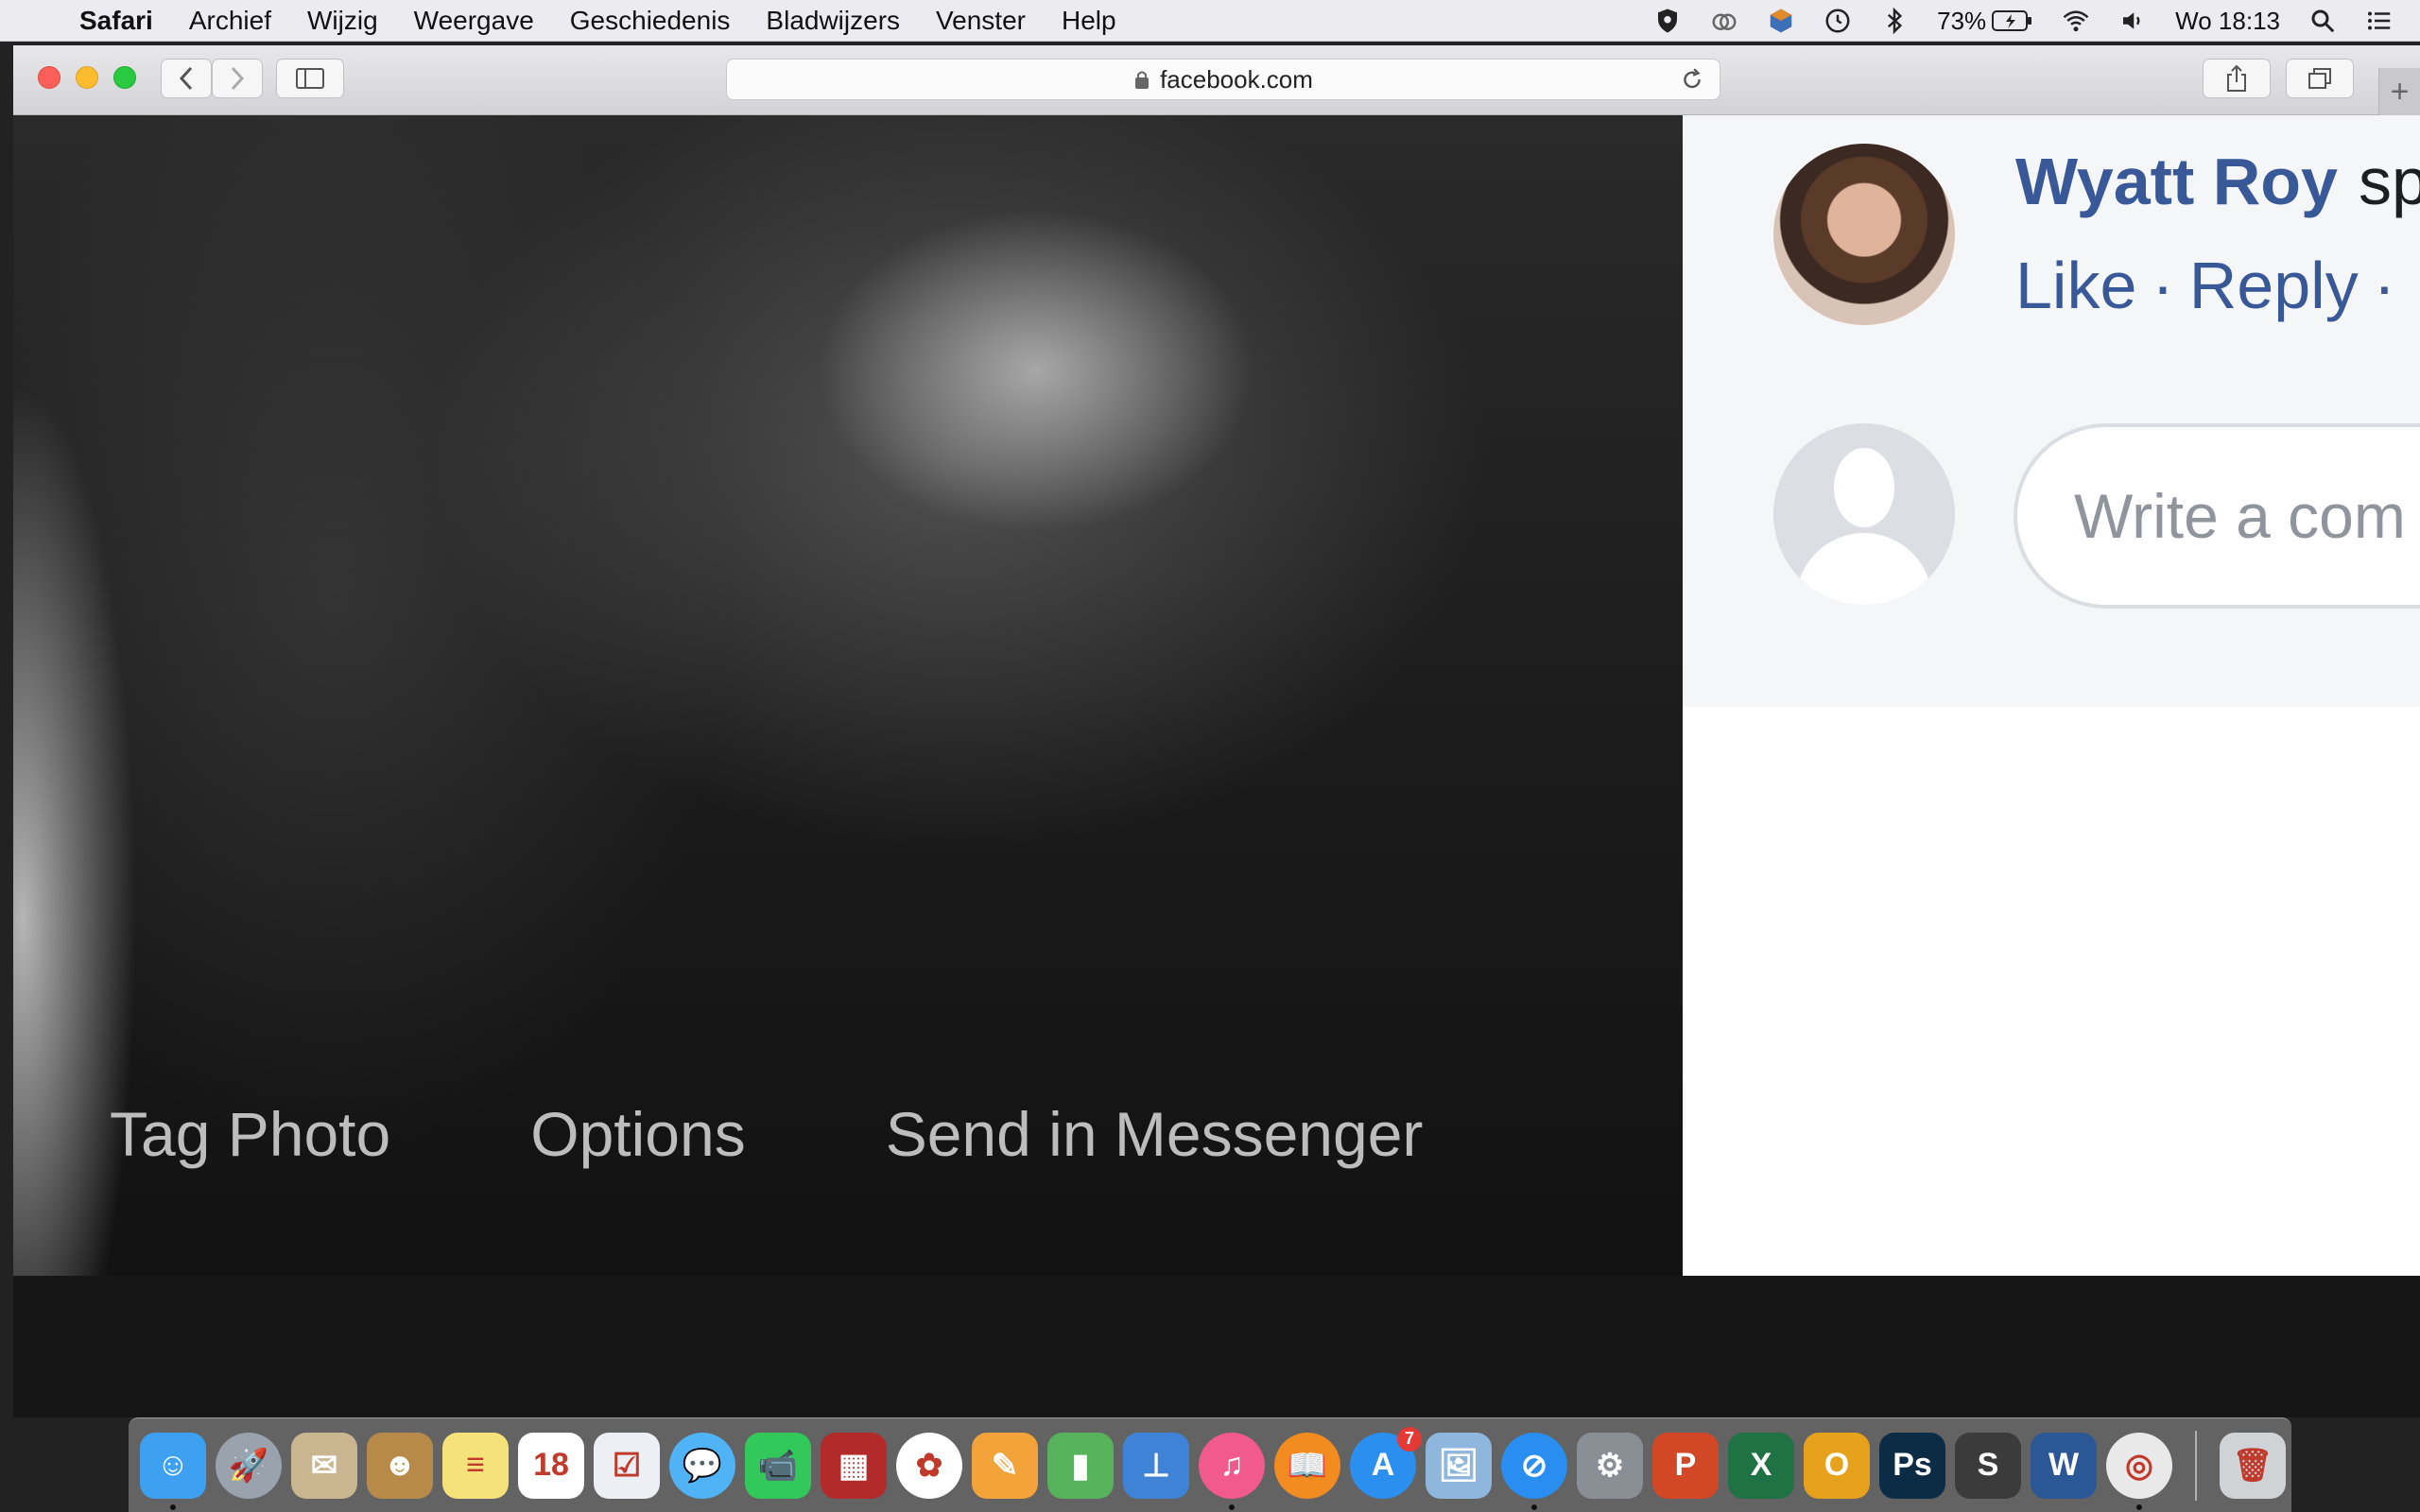 The image size is (2420, 1512). Describe the element at coordinates (2389, 181) in the screenshot. I see `comment-text: sp` at that location.